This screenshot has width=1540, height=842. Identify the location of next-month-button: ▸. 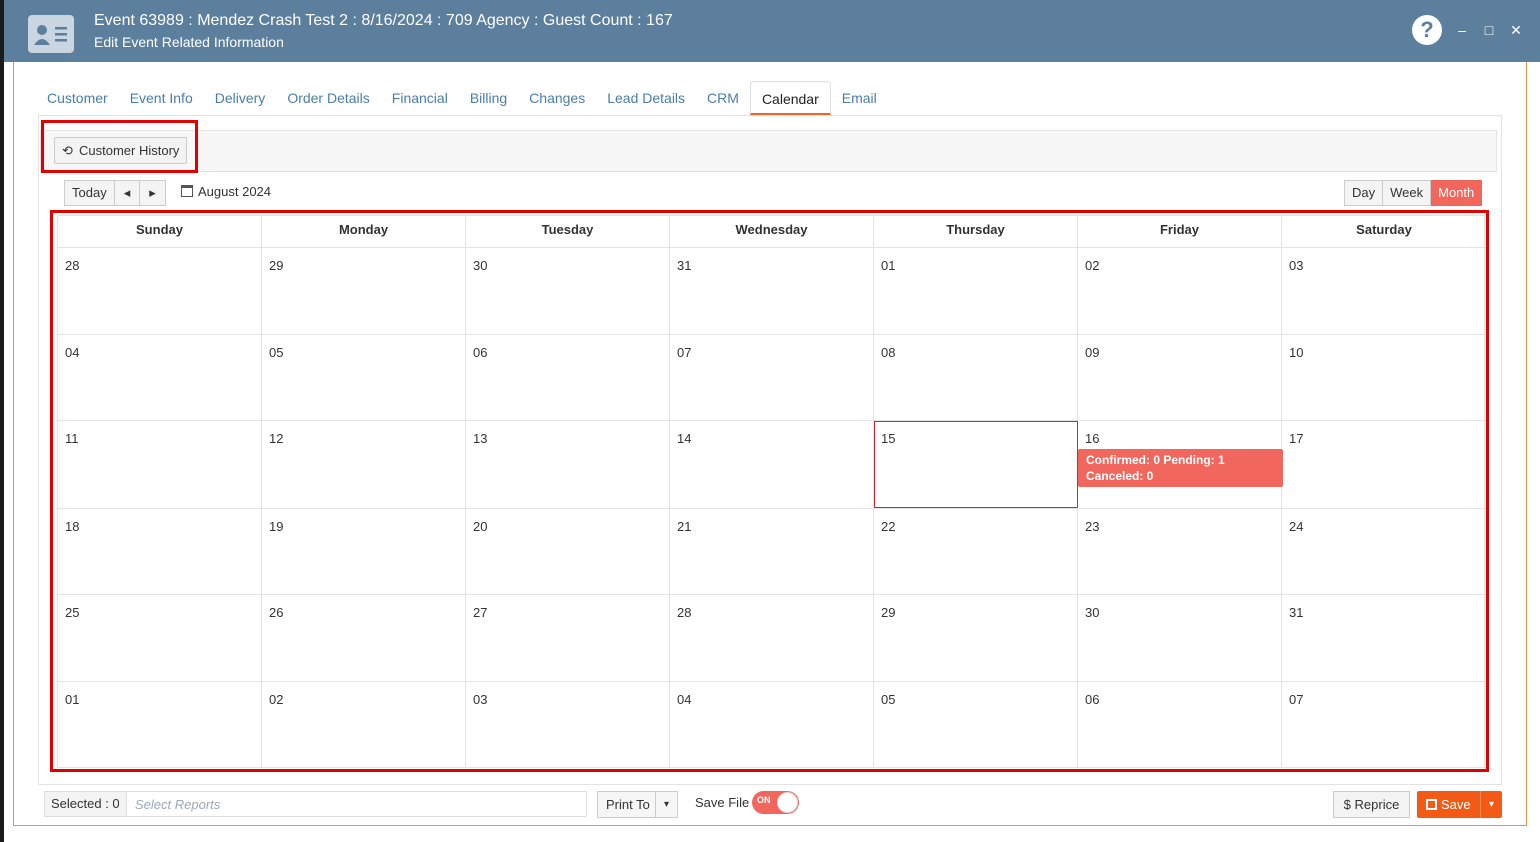
(153, 193).